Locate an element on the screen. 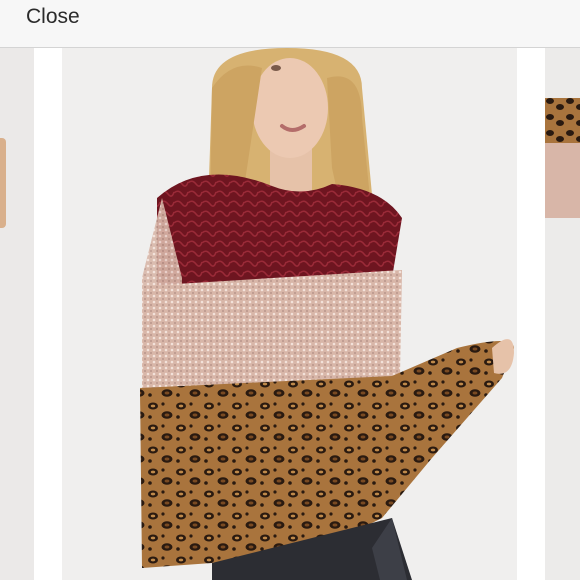  gallery-gap-right is located at coordinates (531, 314).